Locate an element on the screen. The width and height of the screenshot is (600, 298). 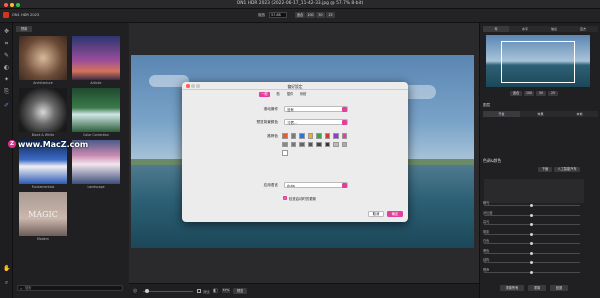
preview-button: 预览 is located at coordinates (240, 291).